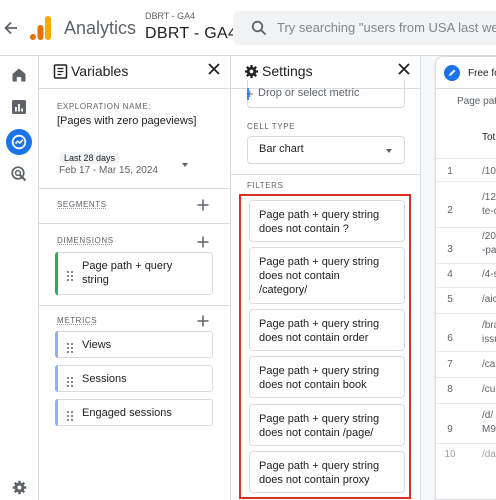 This screenshot has width=496, height=500. Describe the element at coordinates (41, 28) in the screenshot. I see `analytics-logo-icon` at that location.